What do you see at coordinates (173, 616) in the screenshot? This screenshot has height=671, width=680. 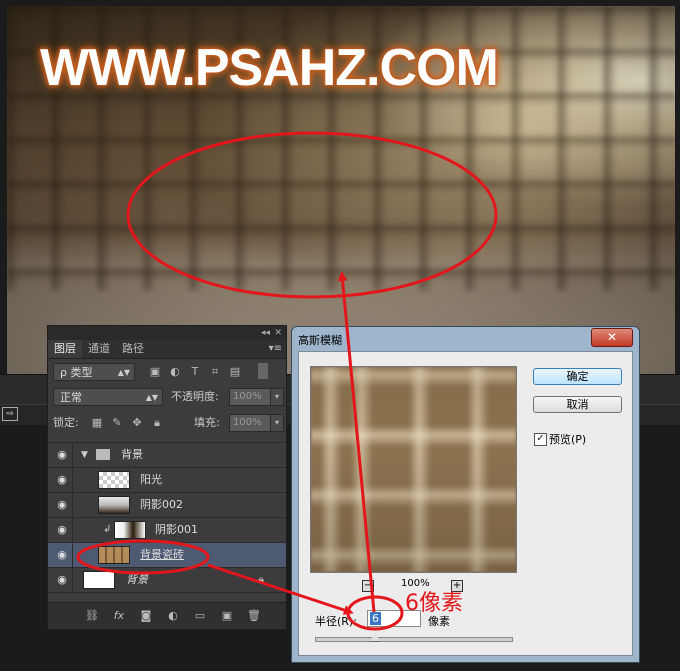 I see `adjustment-layer-icon: ◐` at bounding box center [173, 616].